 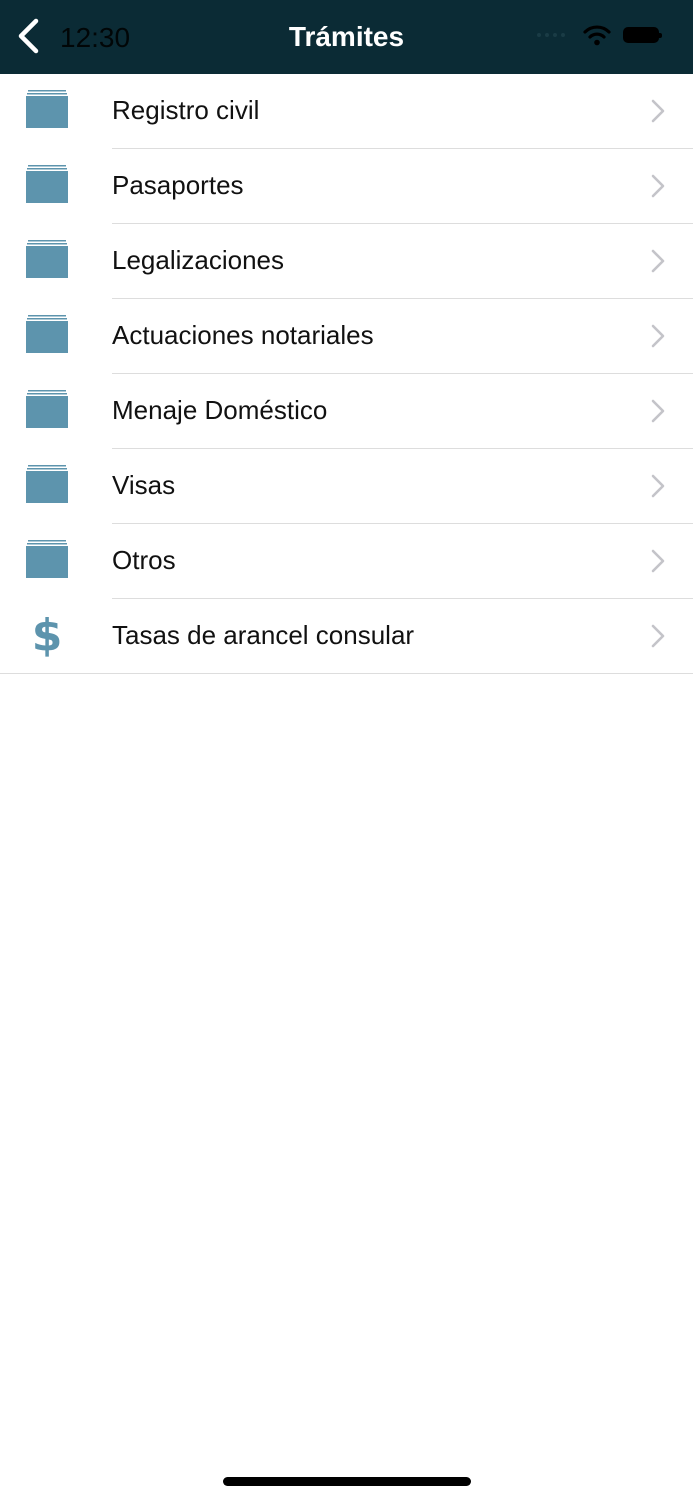 What do you see at coordinates (263, 635) in the screenshot?
I see `list-item-label: Tasas de arancel consular` at bounding box center [263, 635].